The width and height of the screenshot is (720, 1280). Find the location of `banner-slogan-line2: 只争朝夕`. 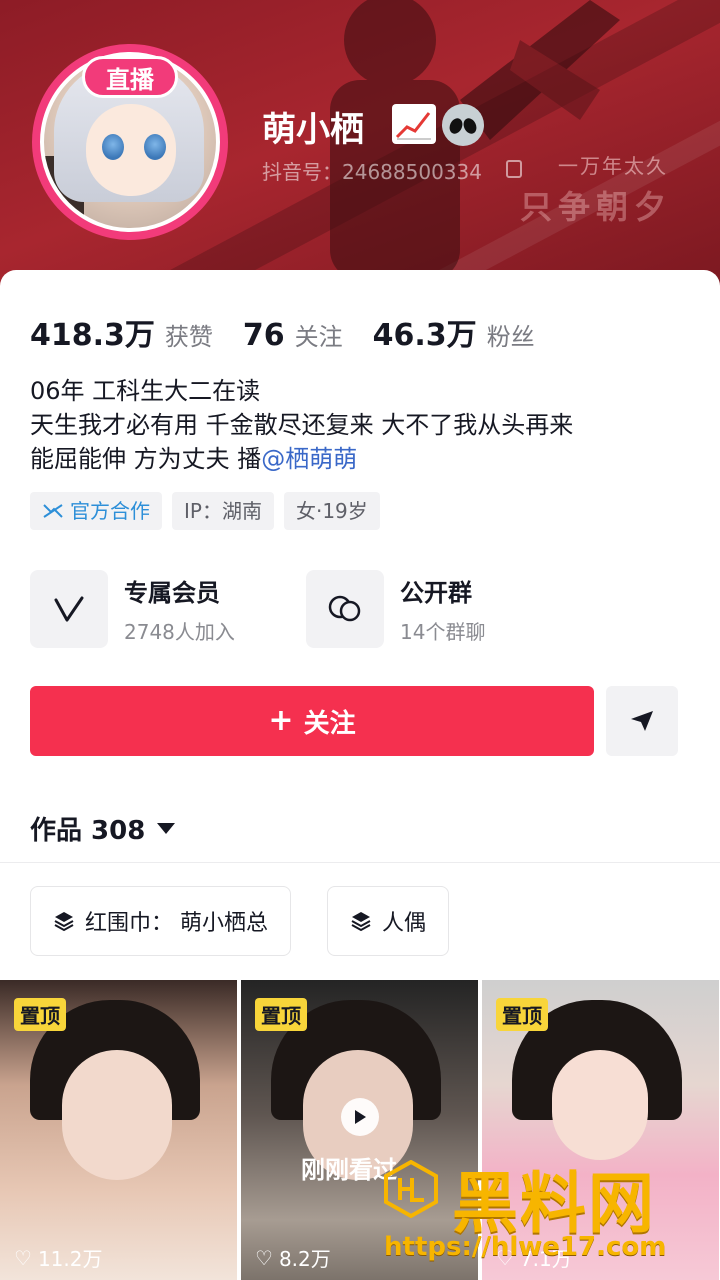

banner-slogan-line2: 只争朝夕 is located at coordinates (595, 207).